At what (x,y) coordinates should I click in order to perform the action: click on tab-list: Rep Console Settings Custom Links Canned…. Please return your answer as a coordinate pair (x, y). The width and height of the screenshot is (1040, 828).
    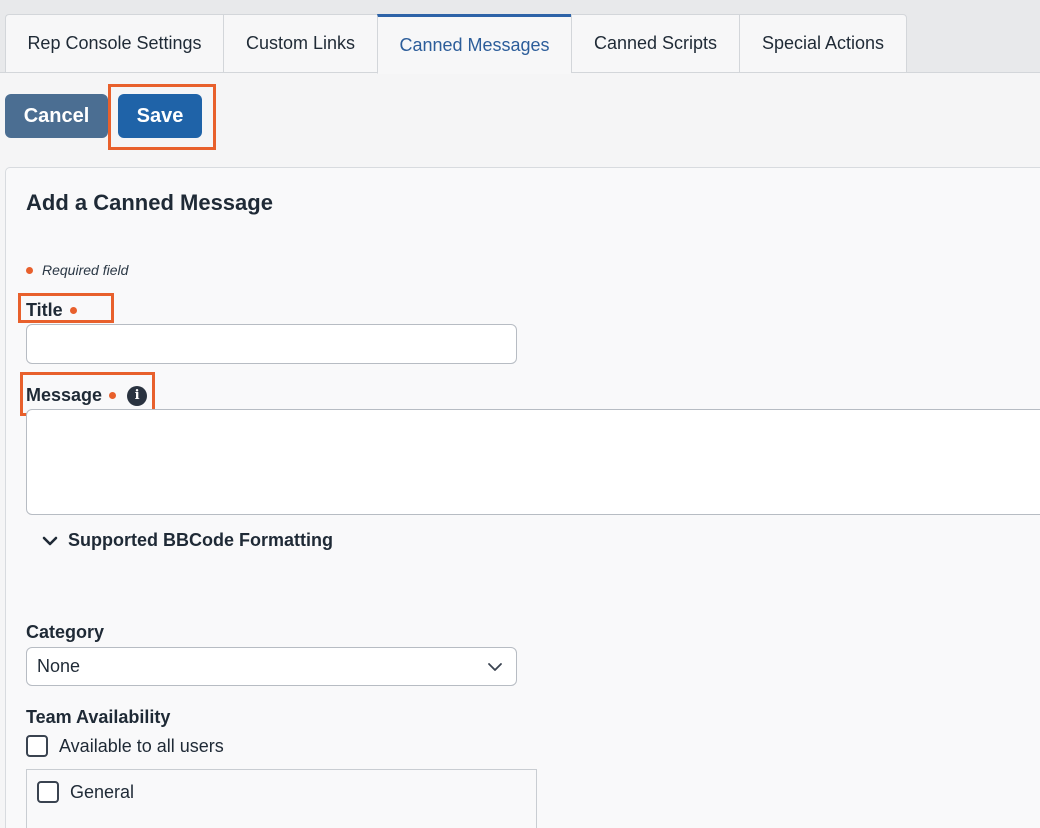
    Looking at the image, I should click on (456, 44).